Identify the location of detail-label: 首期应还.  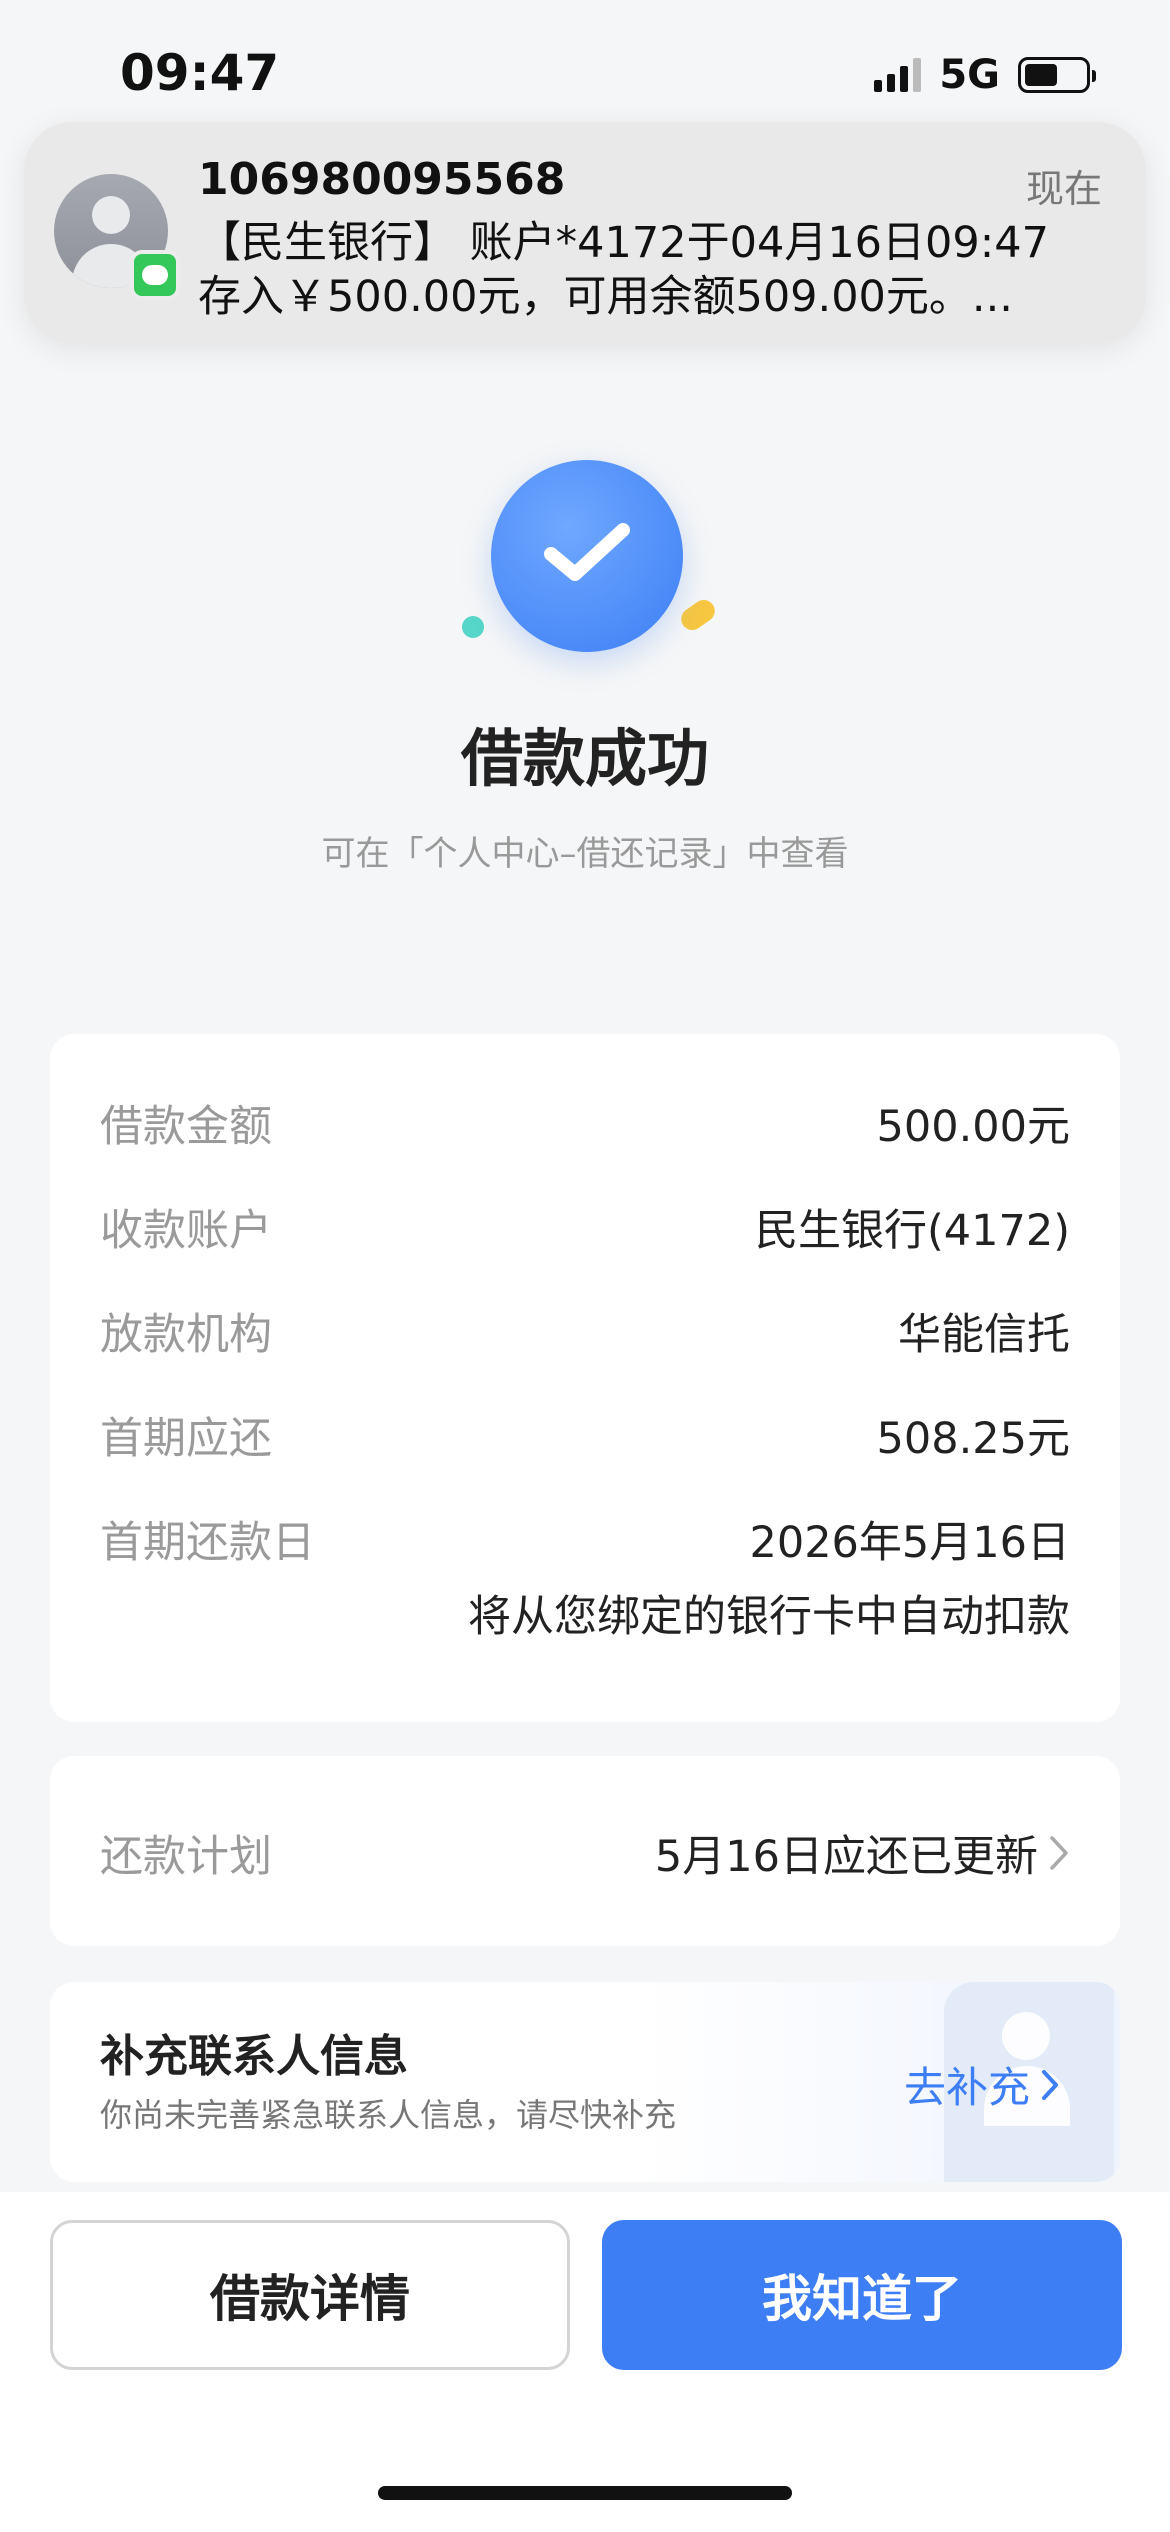
(186, 1439).